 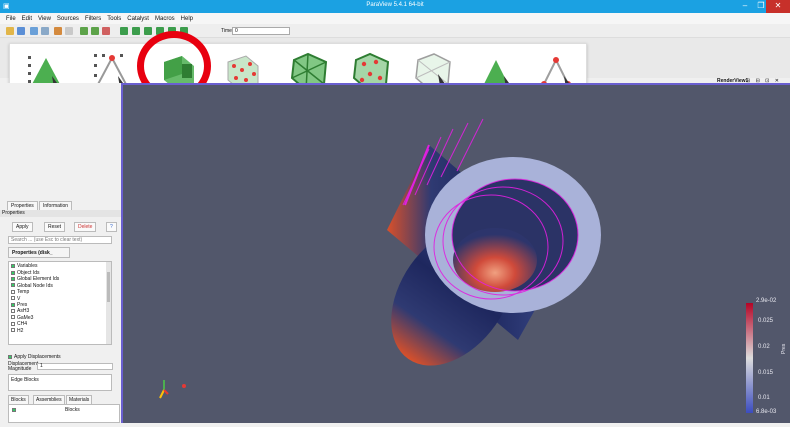 I want to click on window-title: ParaView 5.4.1 64-bit, so click(x=395, y=5).